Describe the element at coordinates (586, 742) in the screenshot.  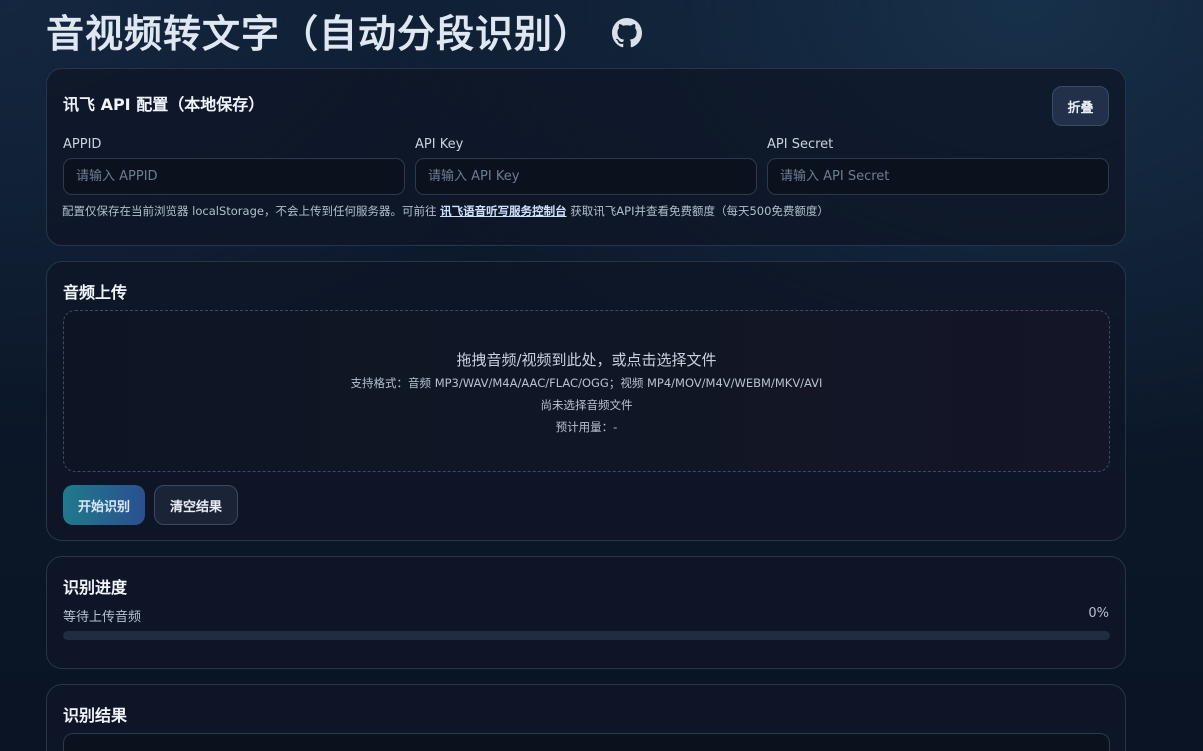
I see `result-output` at that location.